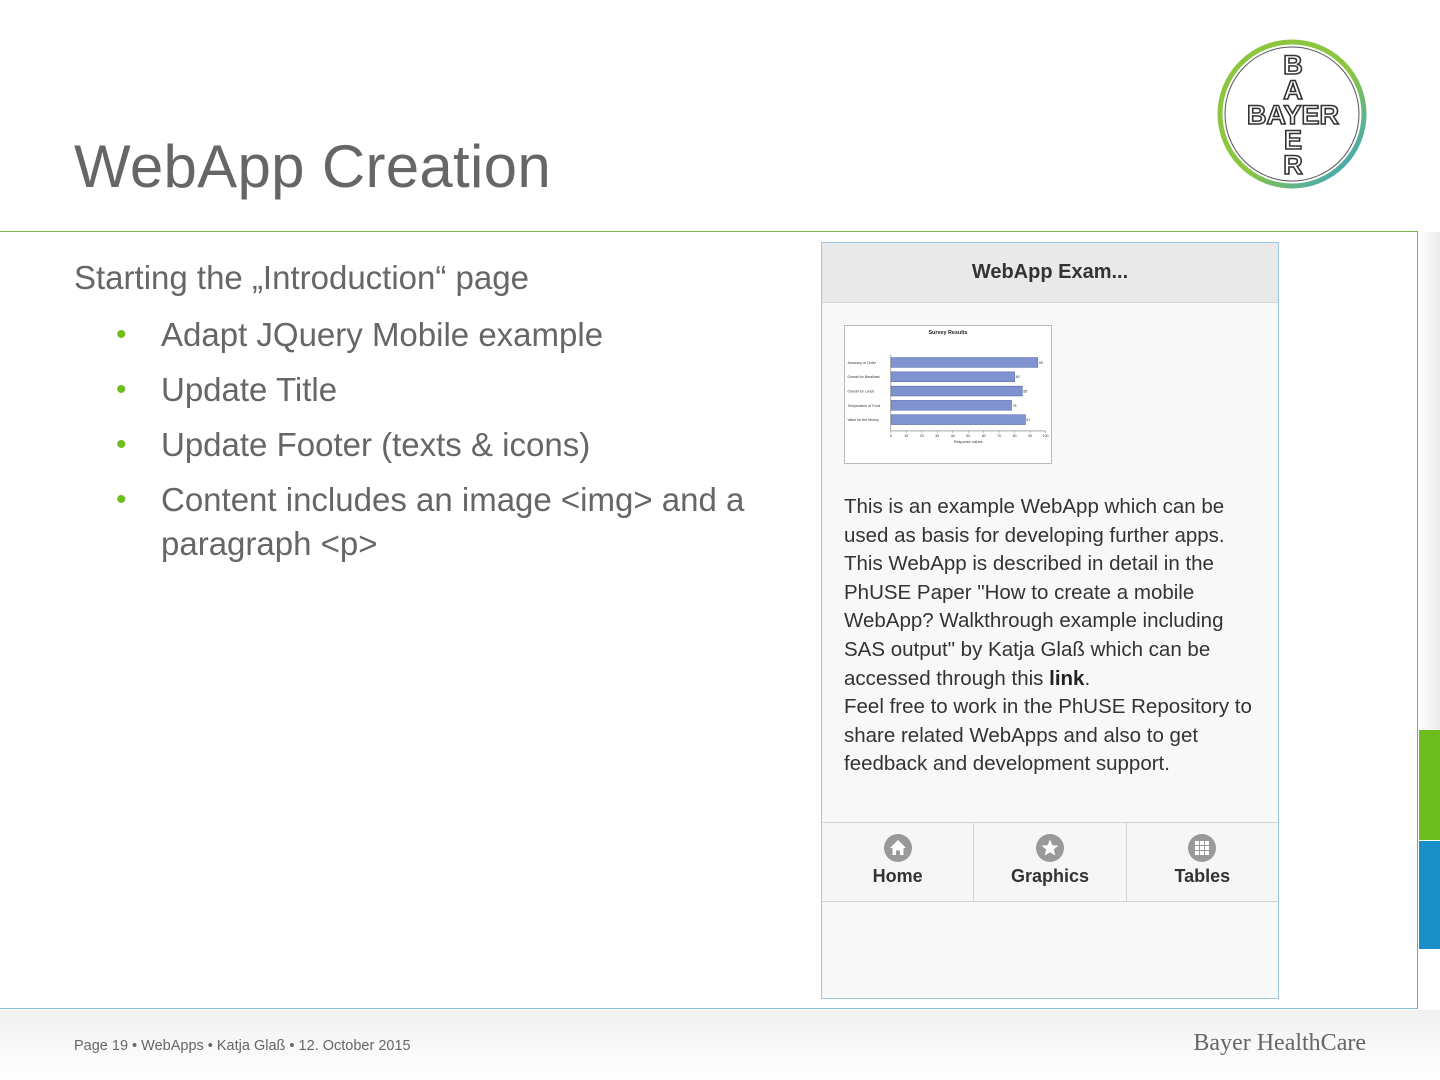 The width and height of the screenshot is (1440, 1080). I want to click on chart-category-label: Overall for Breakfast, so click(863, 377).